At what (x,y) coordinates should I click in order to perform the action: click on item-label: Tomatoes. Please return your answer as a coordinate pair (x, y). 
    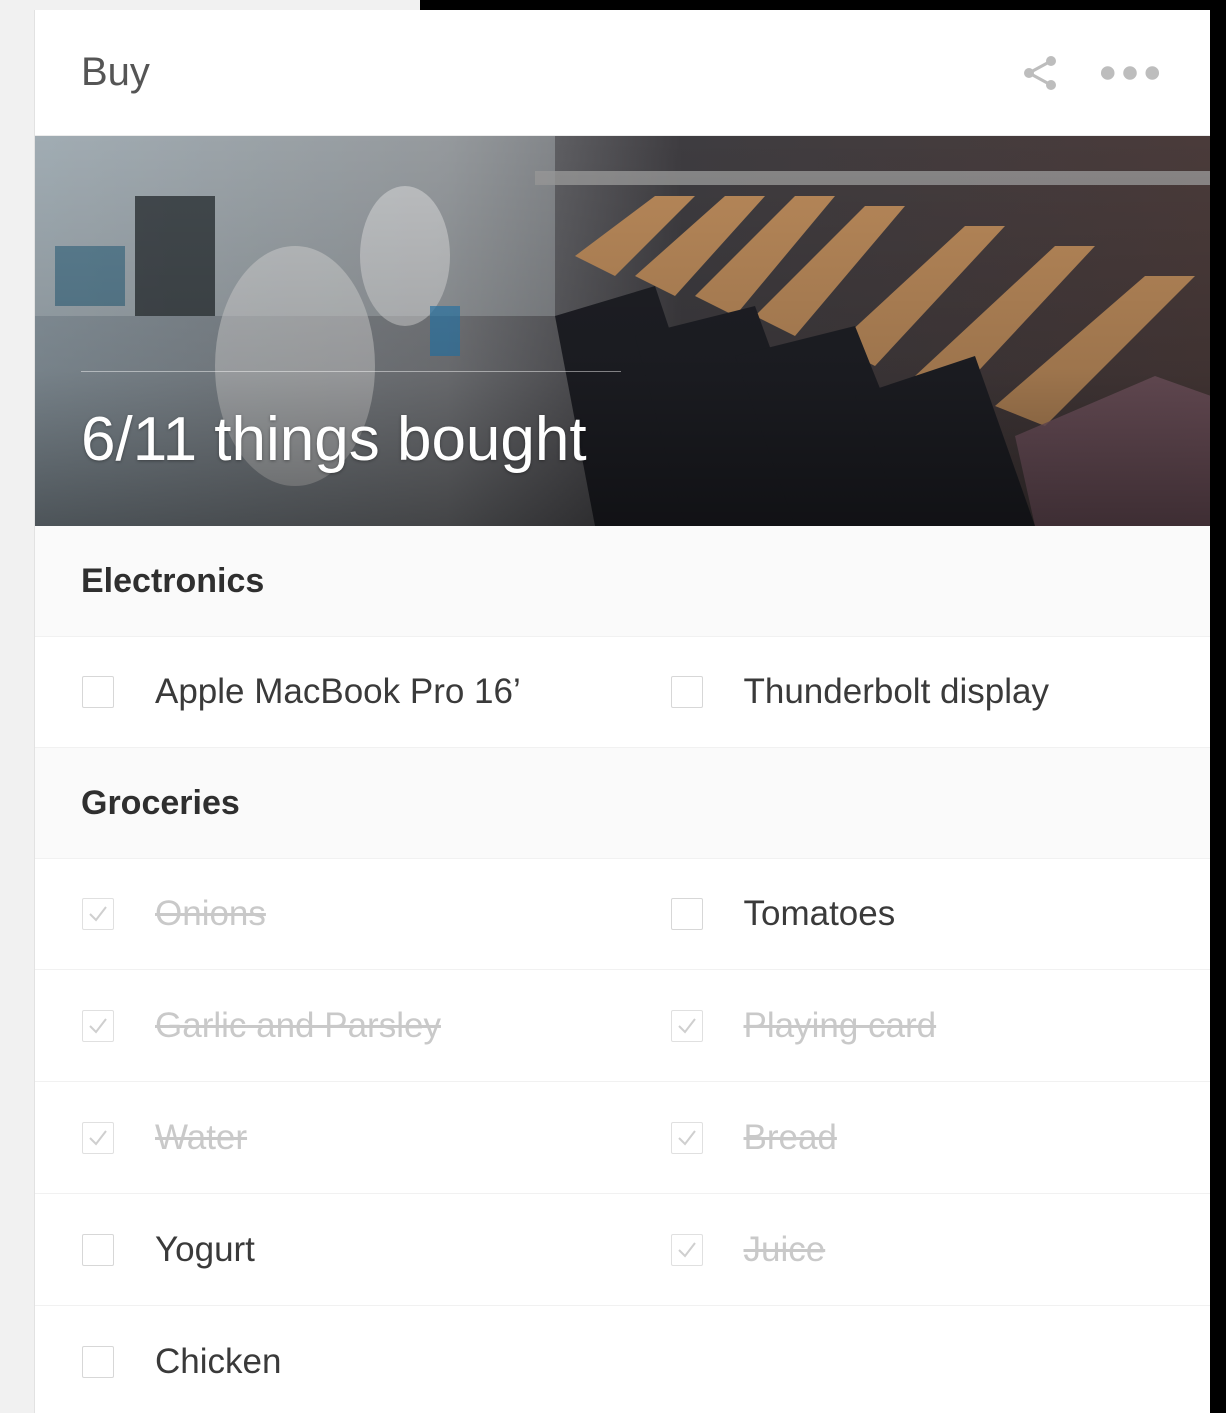
    Looking at the image, I should click on (819, 913).